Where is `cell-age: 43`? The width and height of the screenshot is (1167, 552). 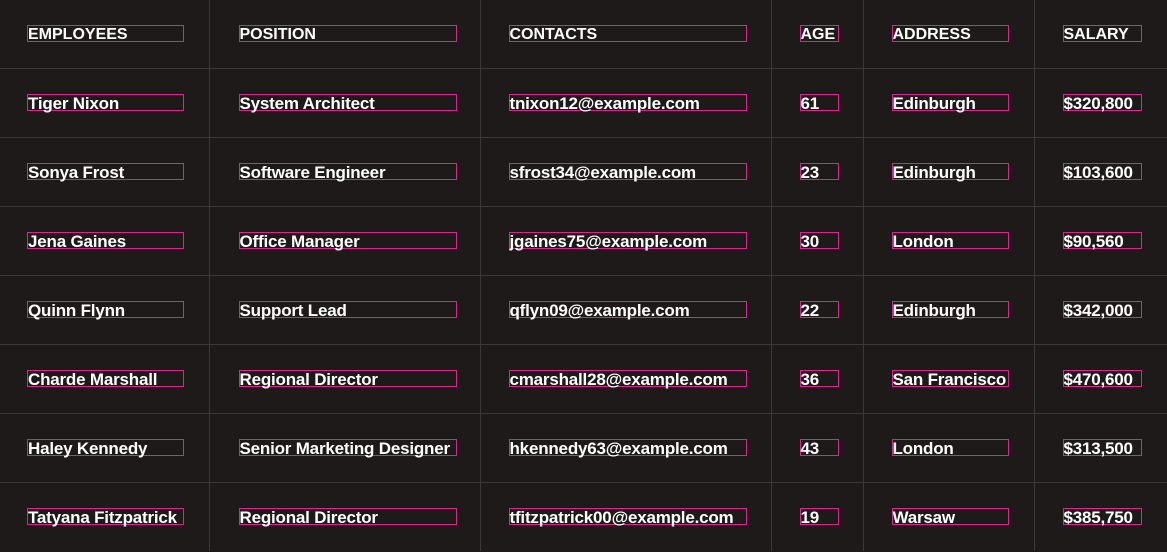
cell-age: 43 is located at coordinates (817, 448).